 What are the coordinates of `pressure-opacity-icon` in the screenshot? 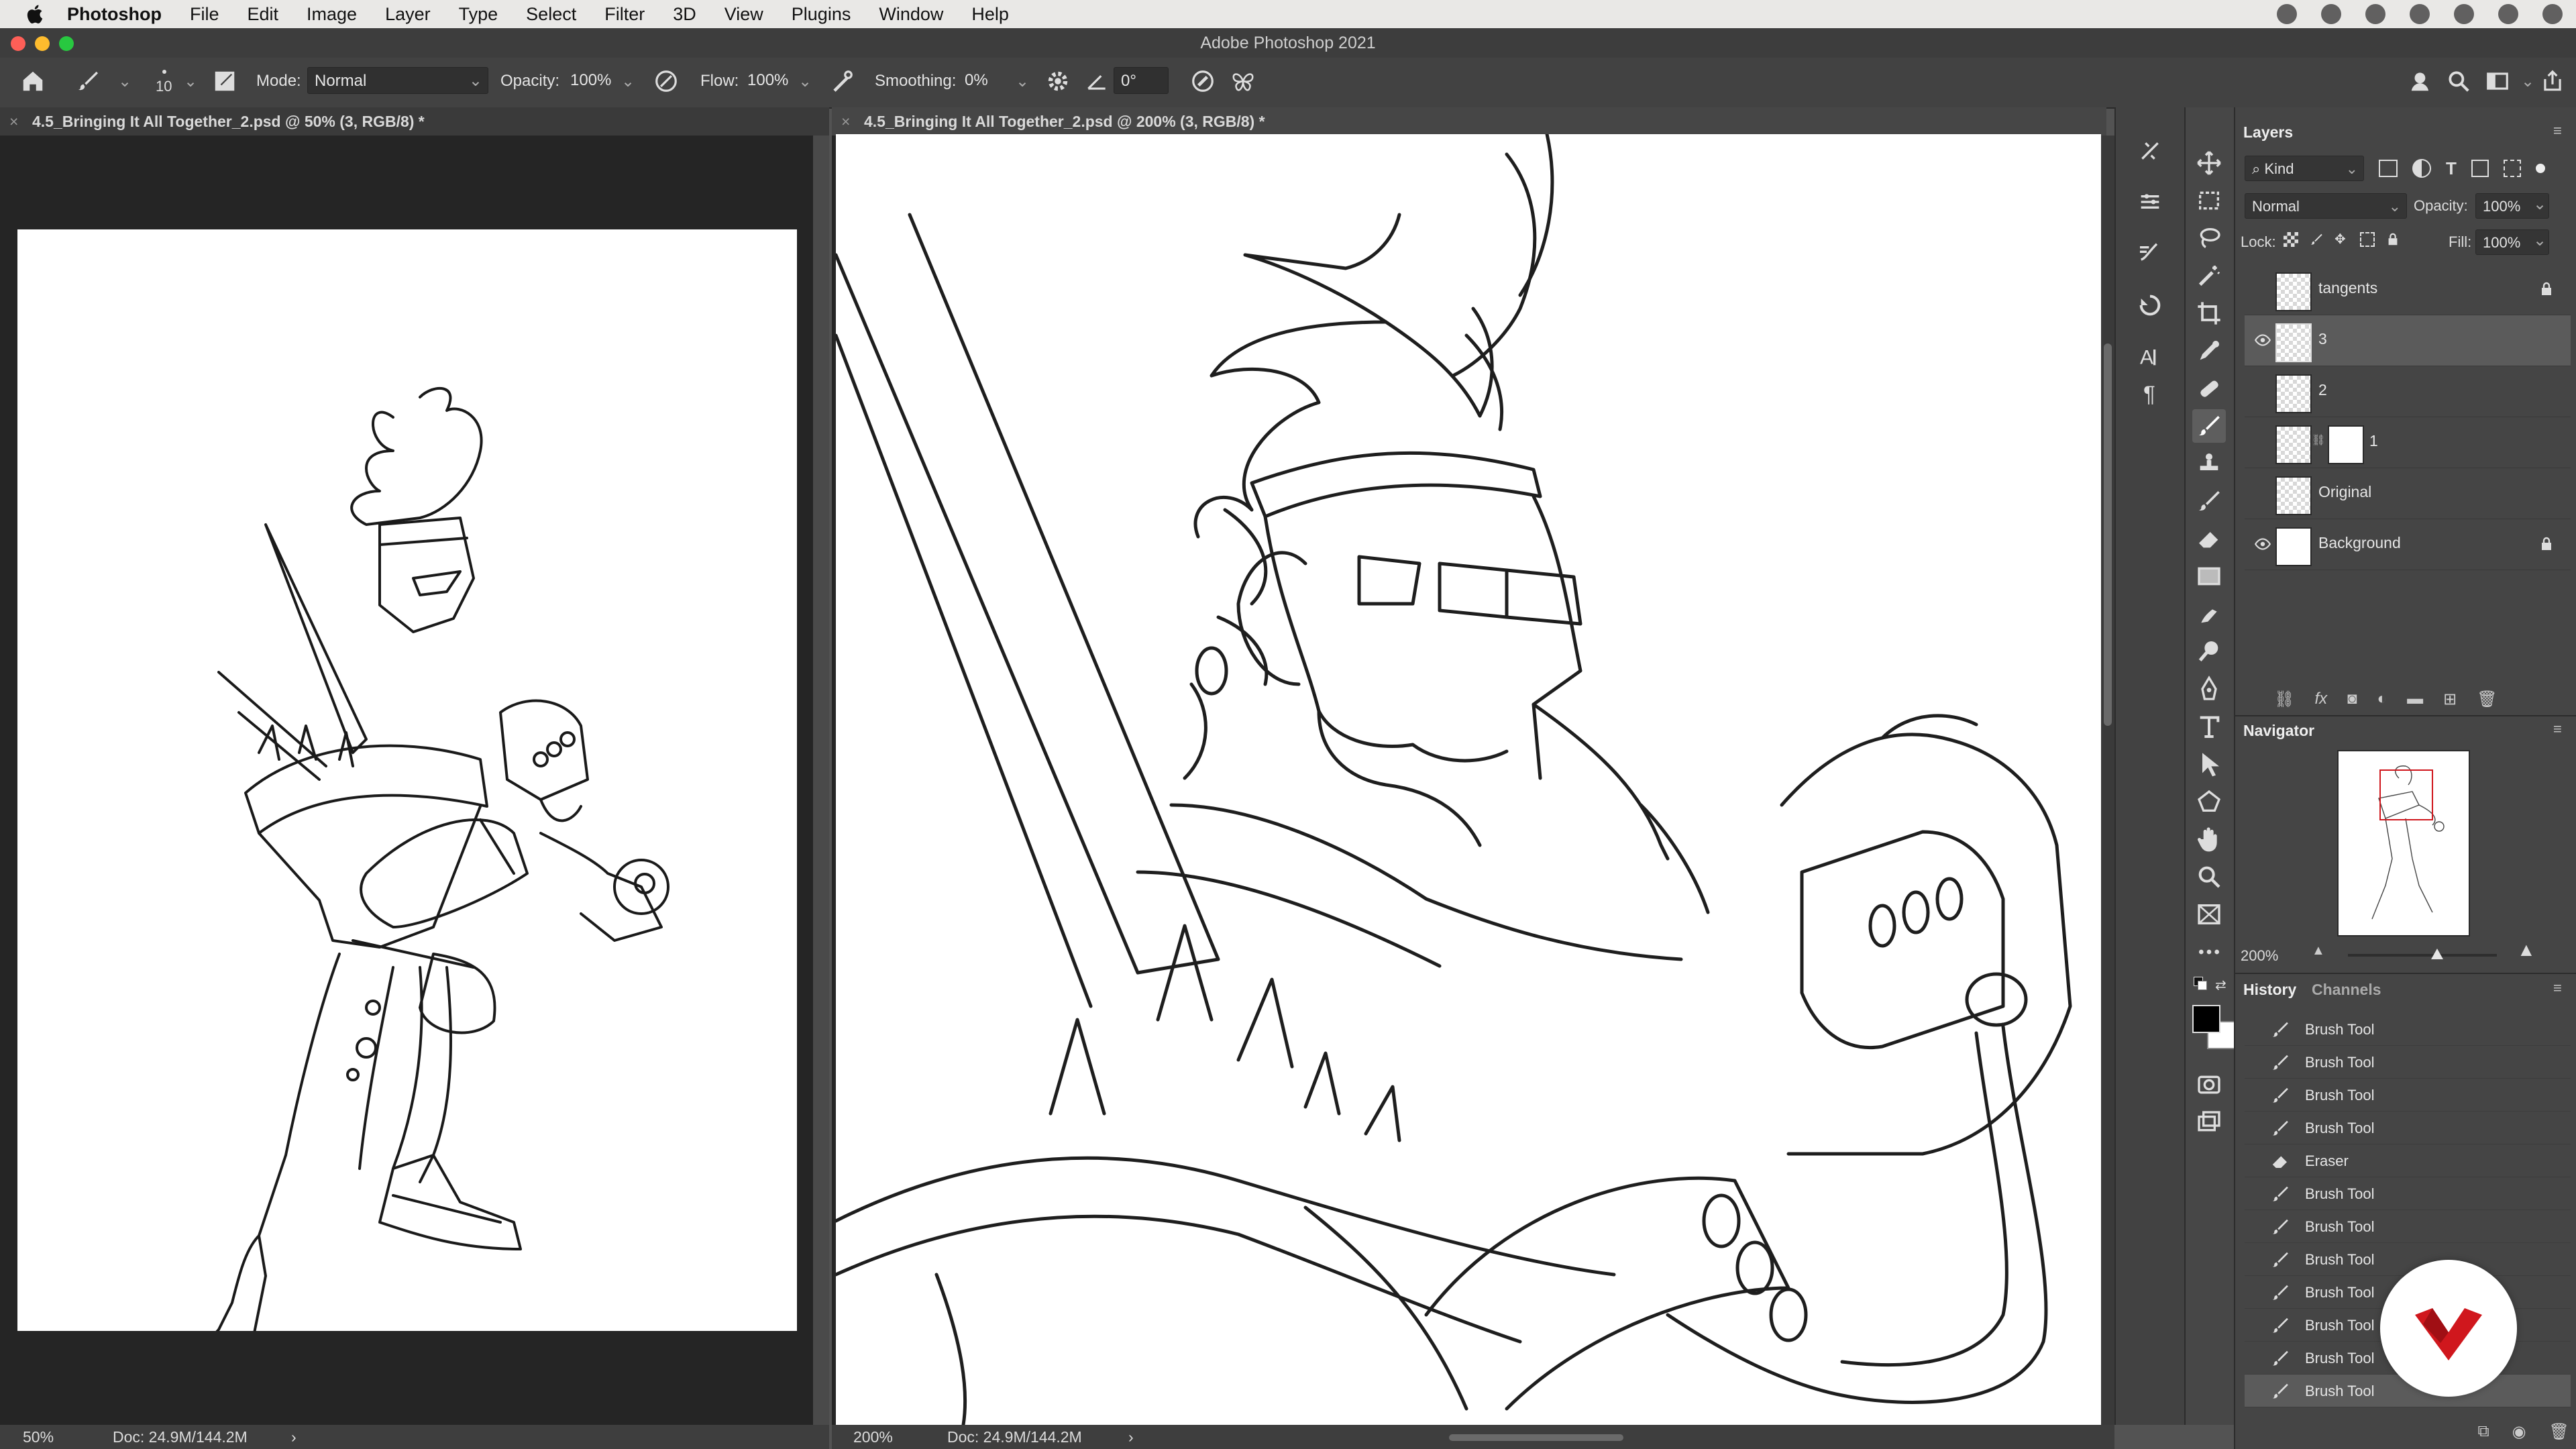 It's located at (666, 81).